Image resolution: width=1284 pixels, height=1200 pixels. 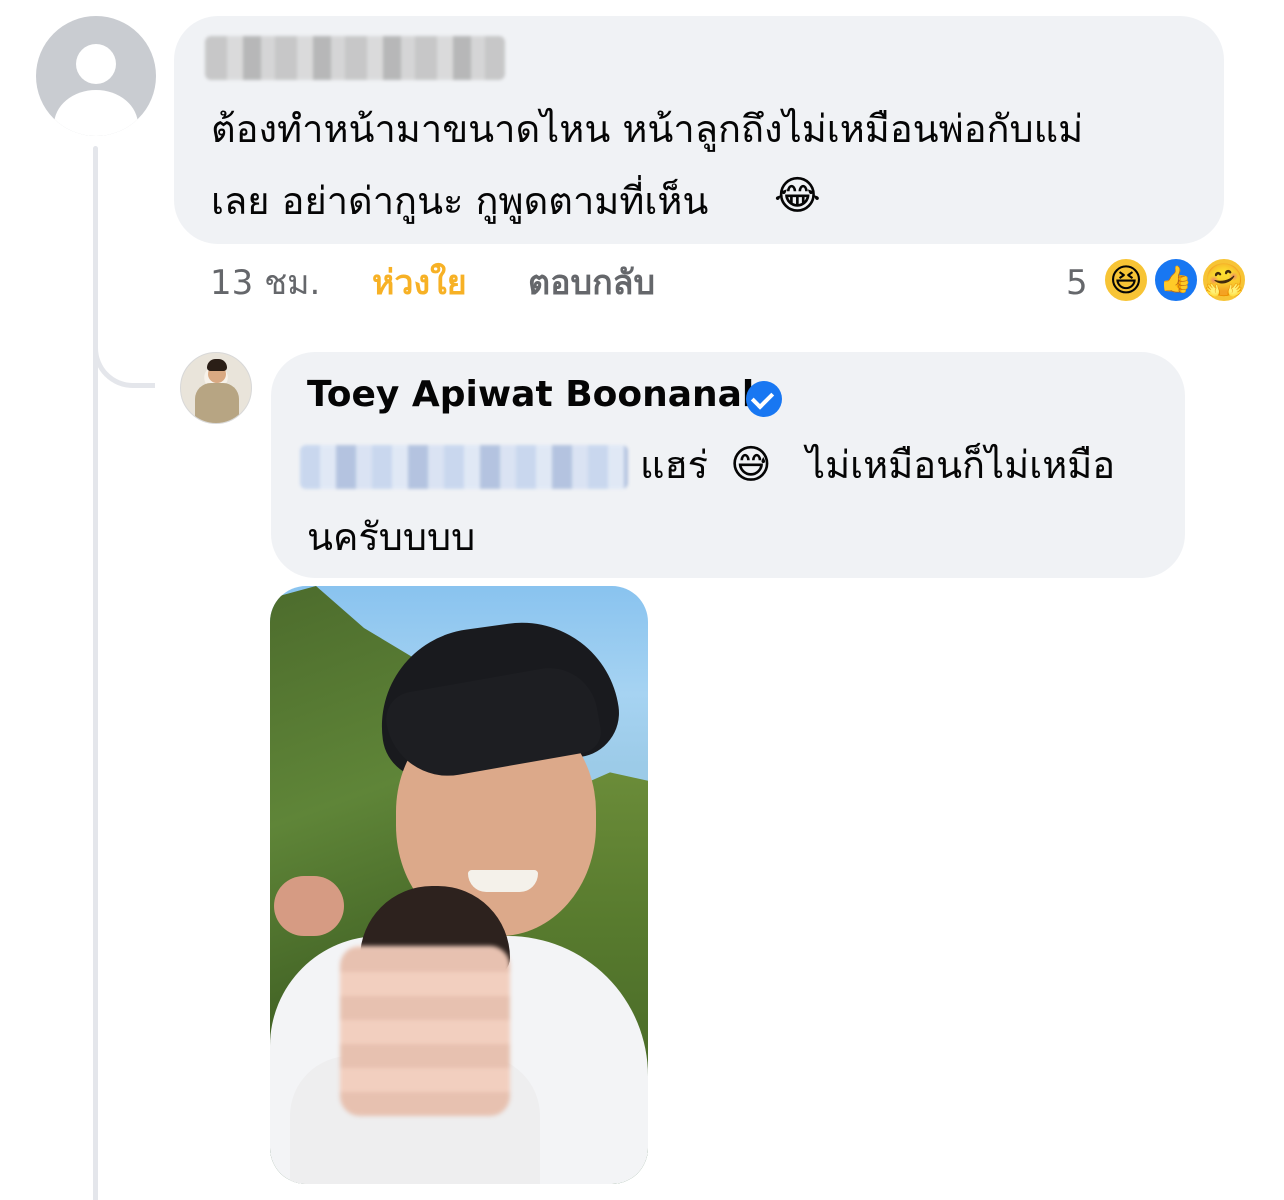 What do you see at coordinates (797, 196) in the screenshot?
I see `laughing-tears-emoji-icon: 😂` at bounding box center [797, 196].